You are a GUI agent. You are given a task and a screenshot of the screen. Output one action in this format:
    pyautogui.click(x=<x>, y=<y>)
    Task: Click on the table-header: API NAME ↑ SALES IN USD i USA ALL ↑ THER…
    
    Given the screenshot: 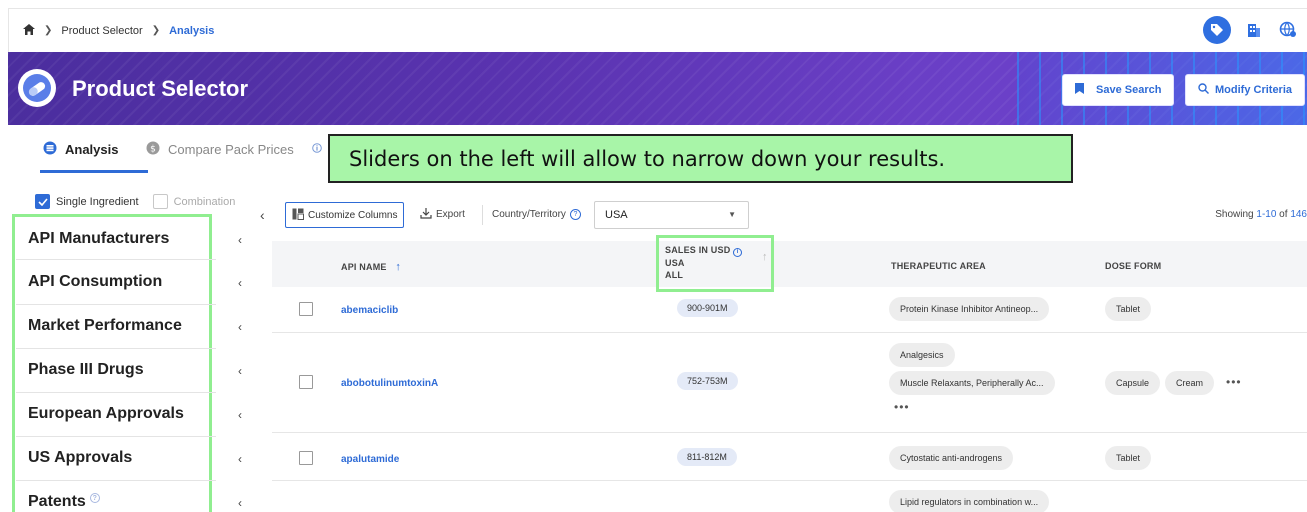 What is the action you would take?
    pyautogui.click(x=789, y=264)
    